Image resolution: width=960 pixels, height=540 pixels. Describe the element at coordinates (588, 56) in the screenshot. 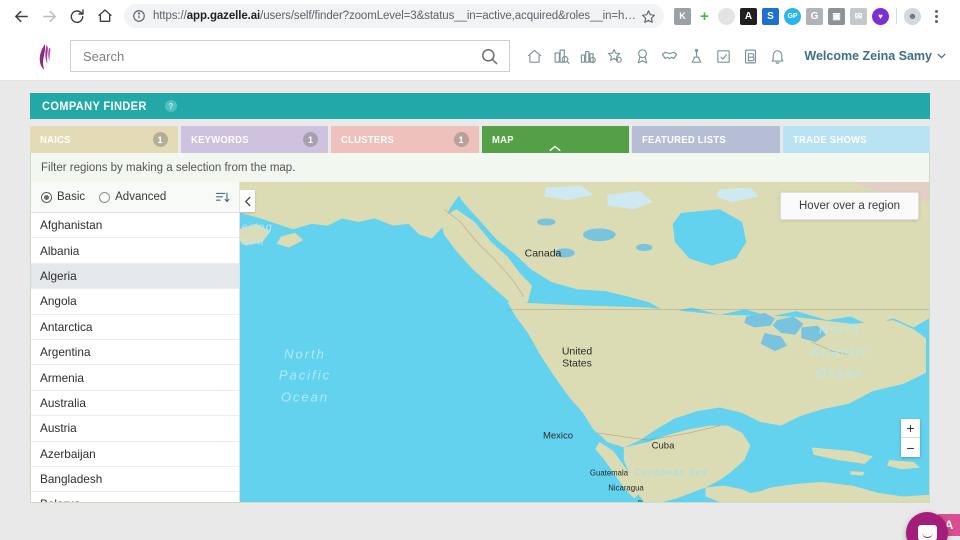

I see `market-chart-icon` at that location.